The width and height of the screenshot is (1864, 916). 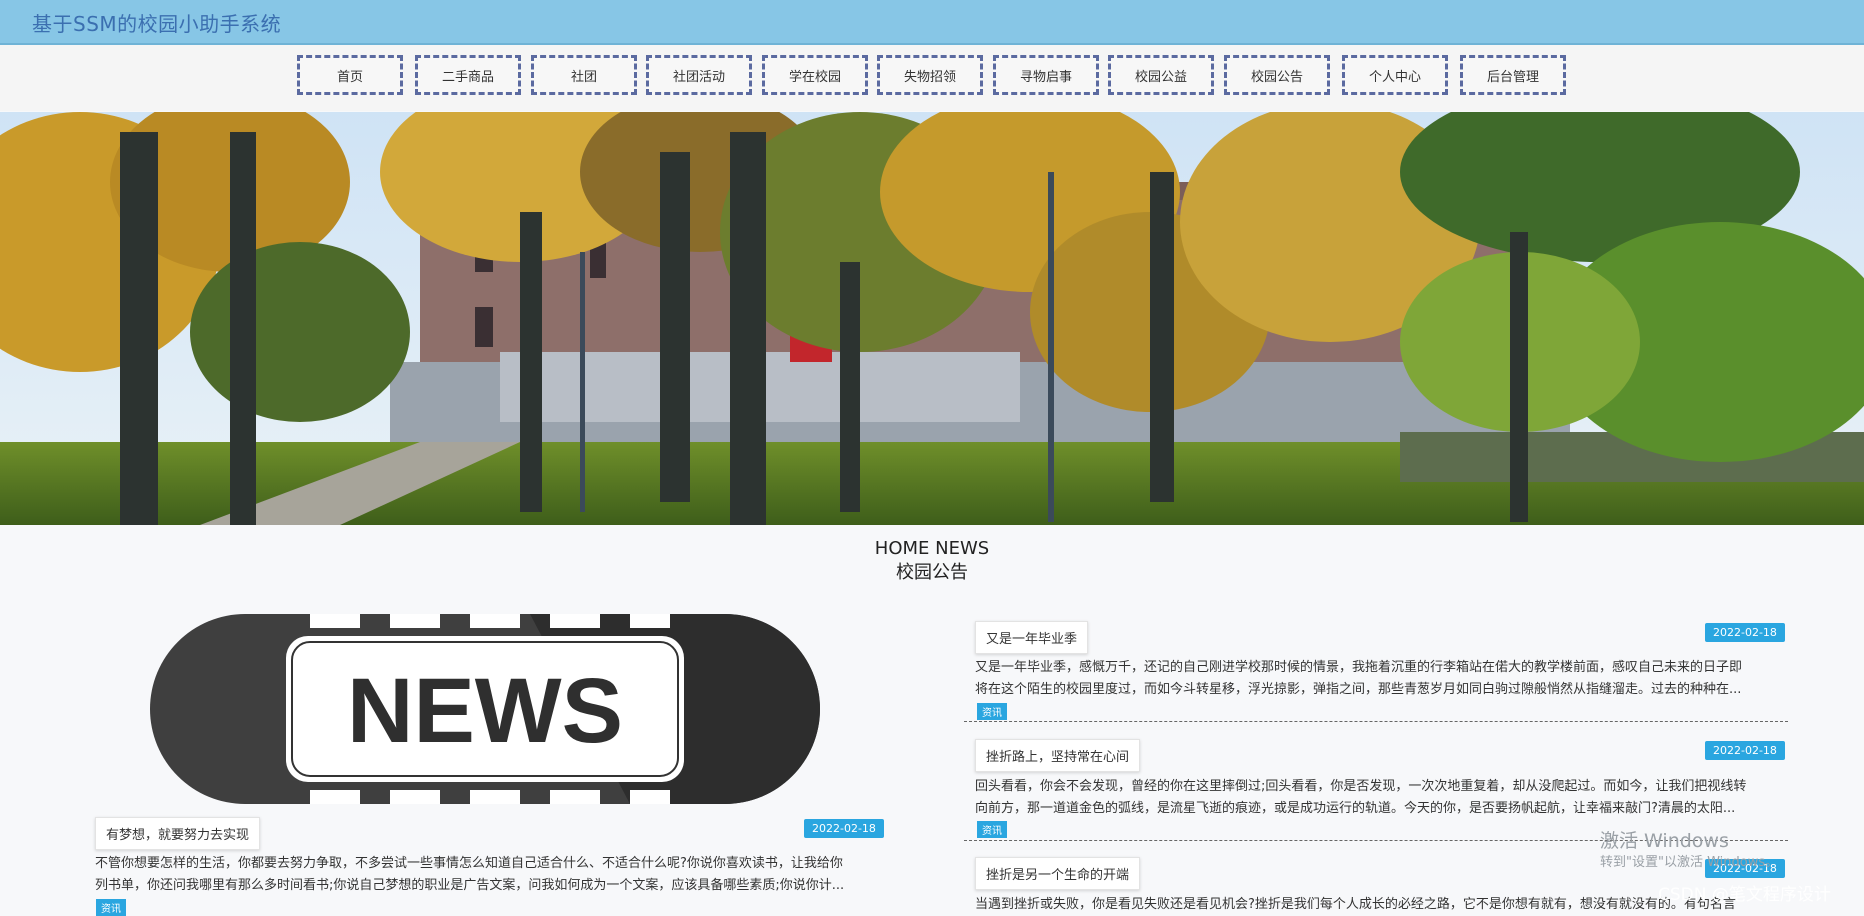 What do you see at coordinates (844, 828) in the screenshot?
I see `featured-news-date: 2022-02-18` at bounding box center [844, 828].